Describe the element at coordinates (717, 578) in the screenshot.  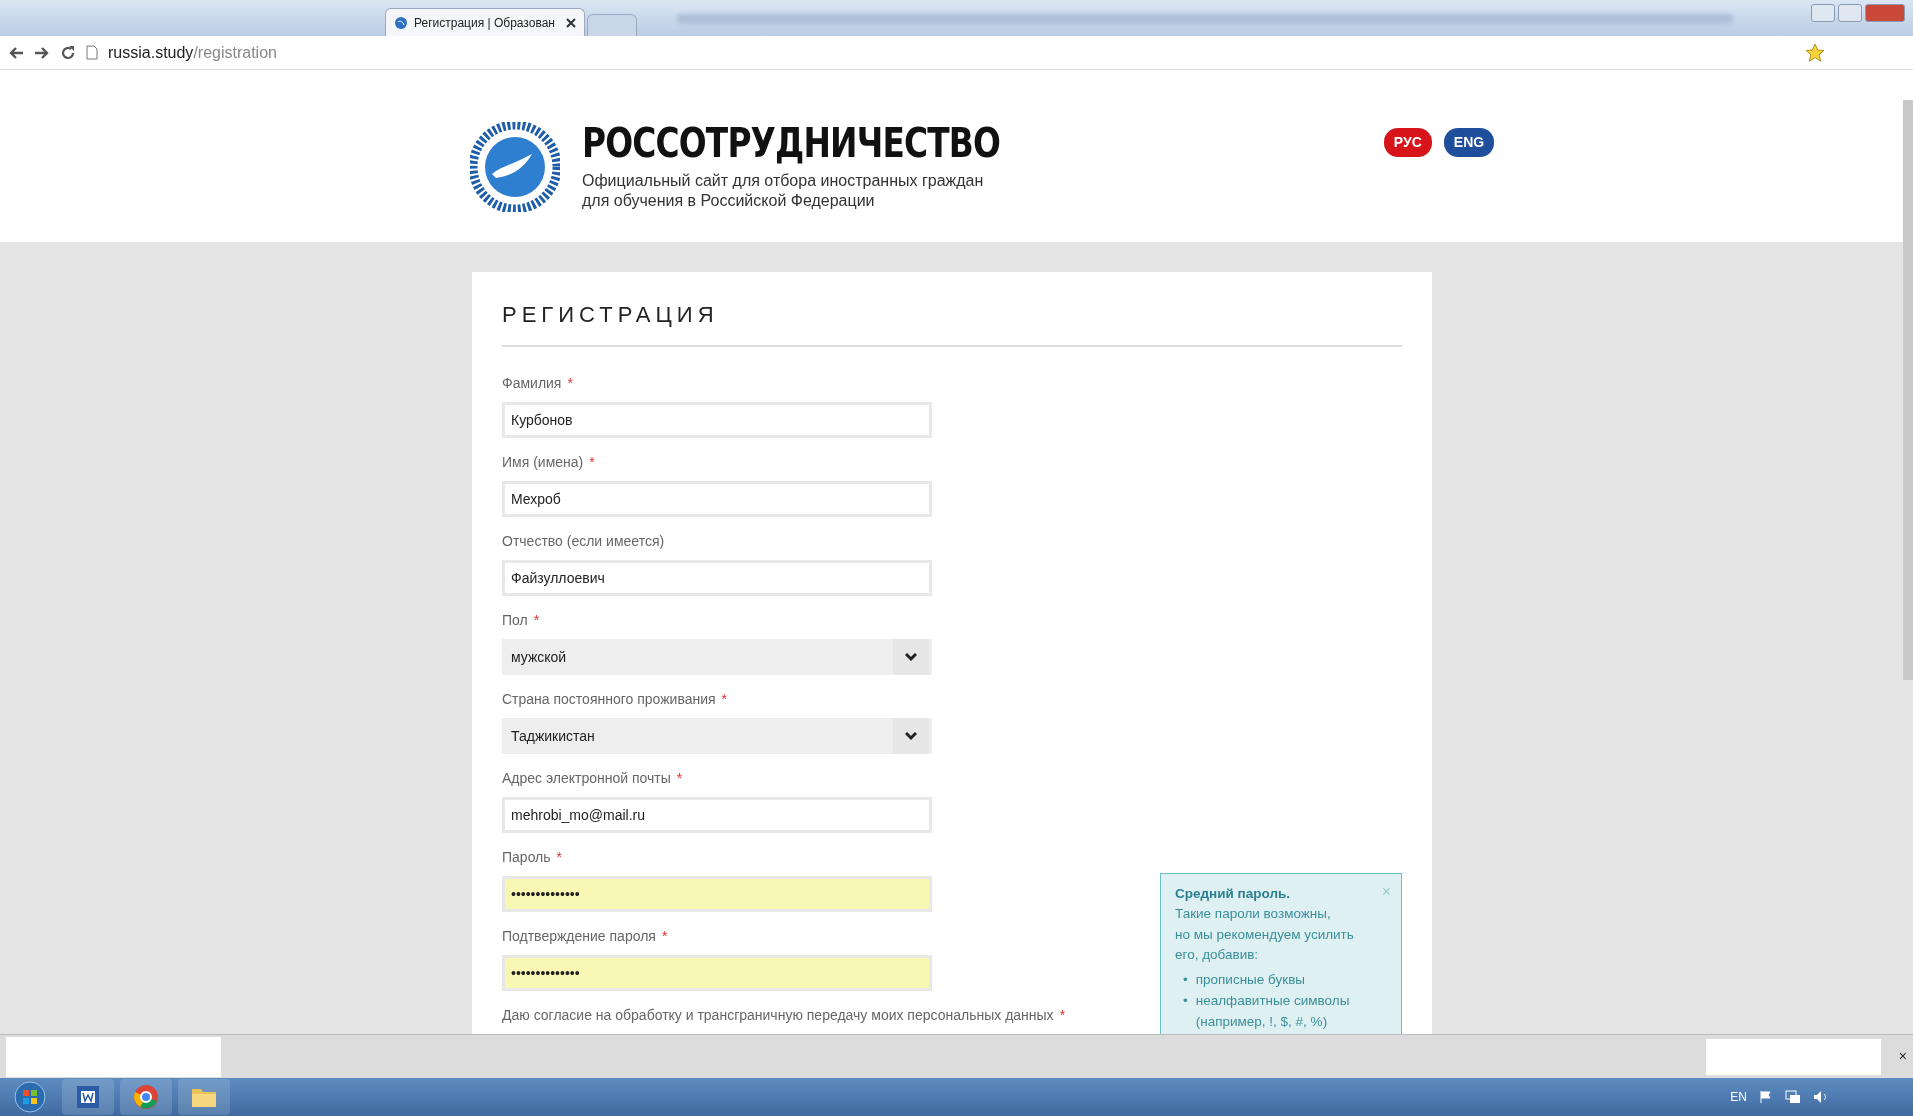
I see `input-field: Файзуллоевич` at that location.